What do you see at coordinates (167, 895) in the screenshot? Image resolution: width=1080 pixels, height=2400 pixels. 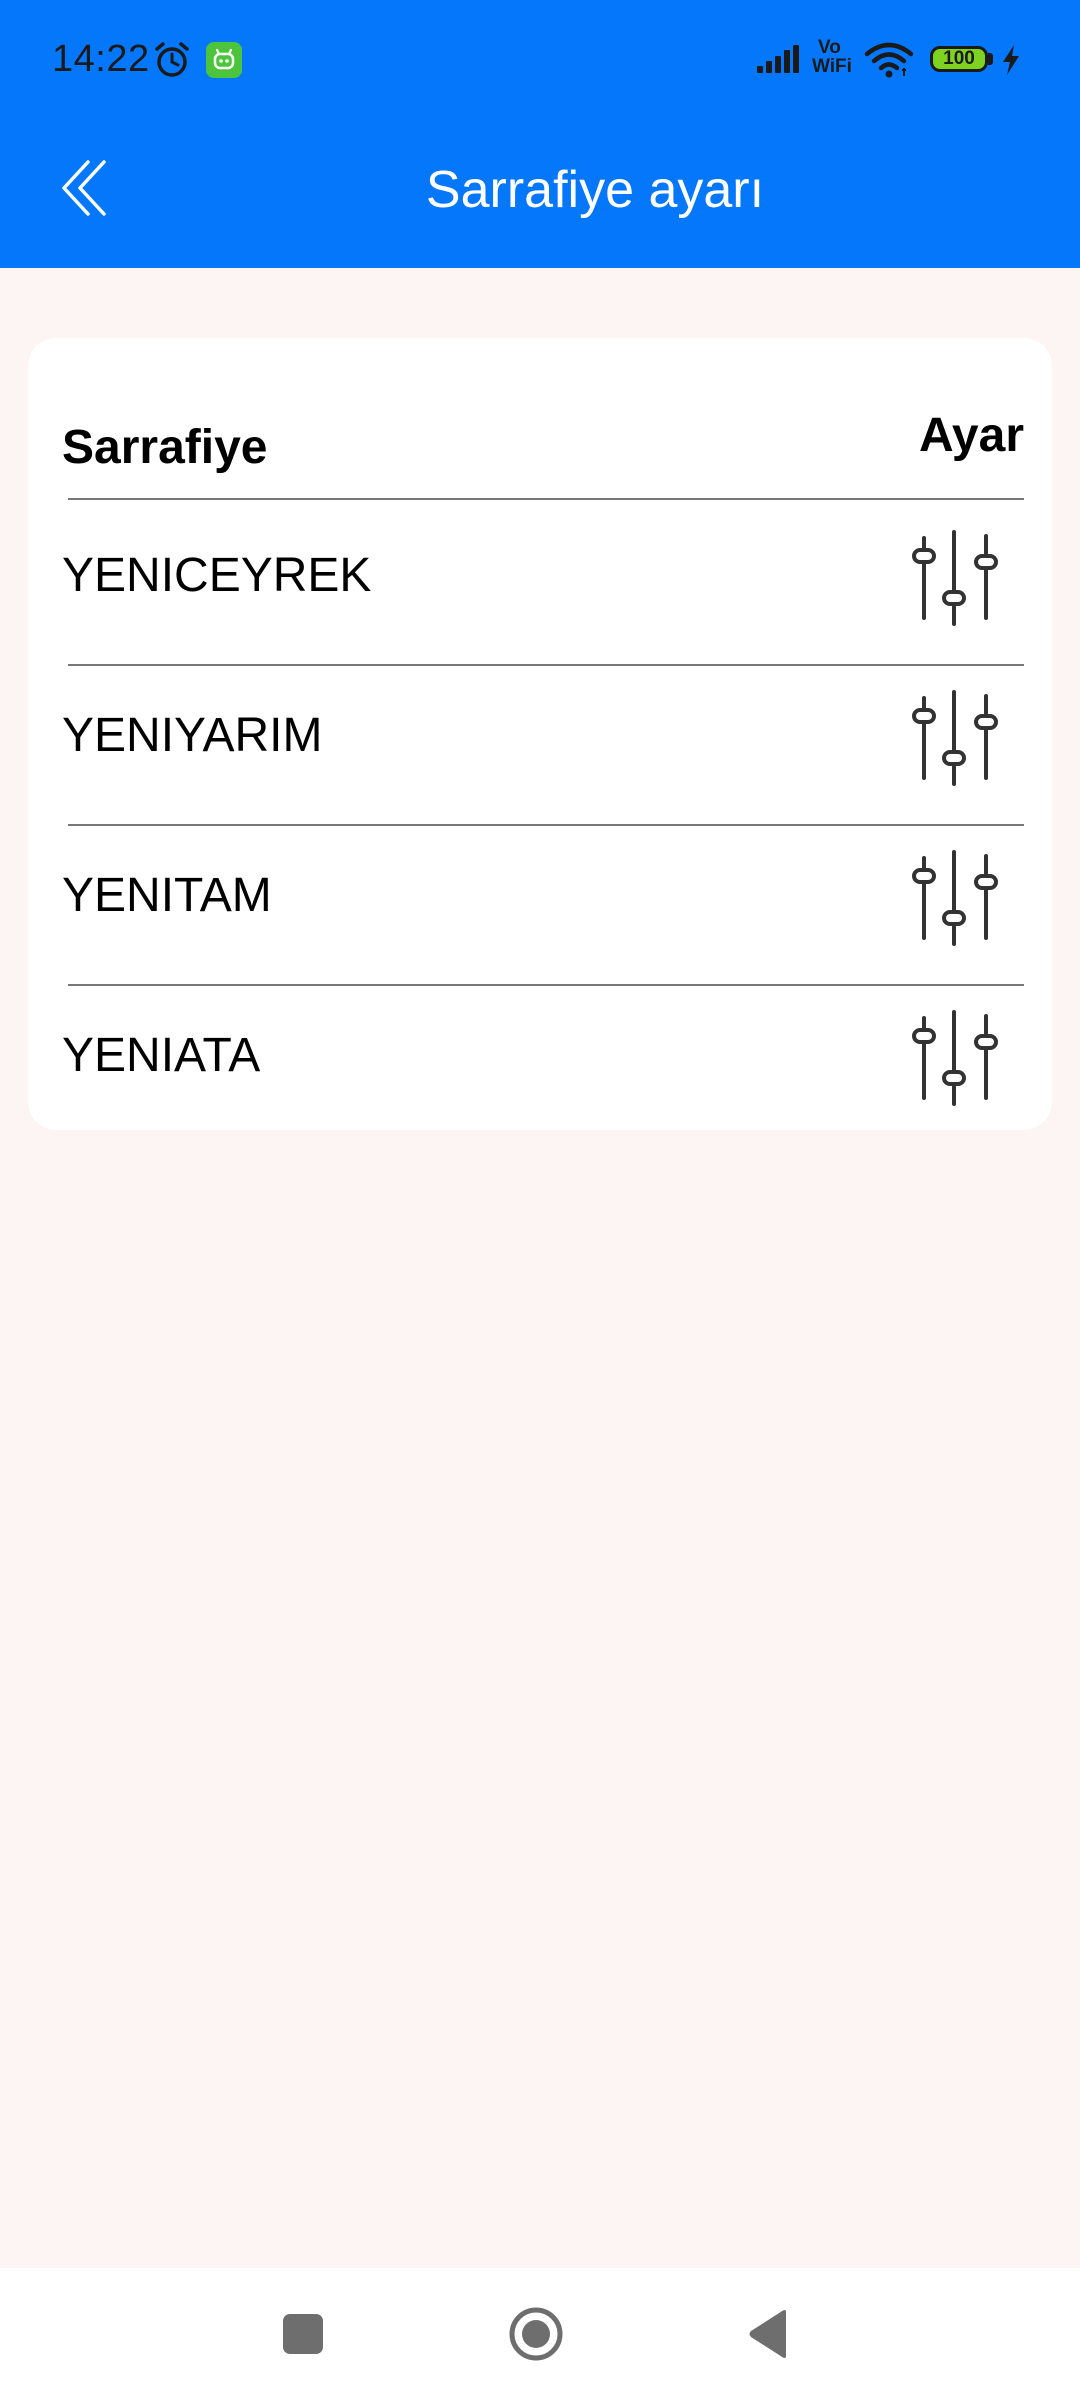 I see `row-label: YENITAM` at bounding box center [167, 895].